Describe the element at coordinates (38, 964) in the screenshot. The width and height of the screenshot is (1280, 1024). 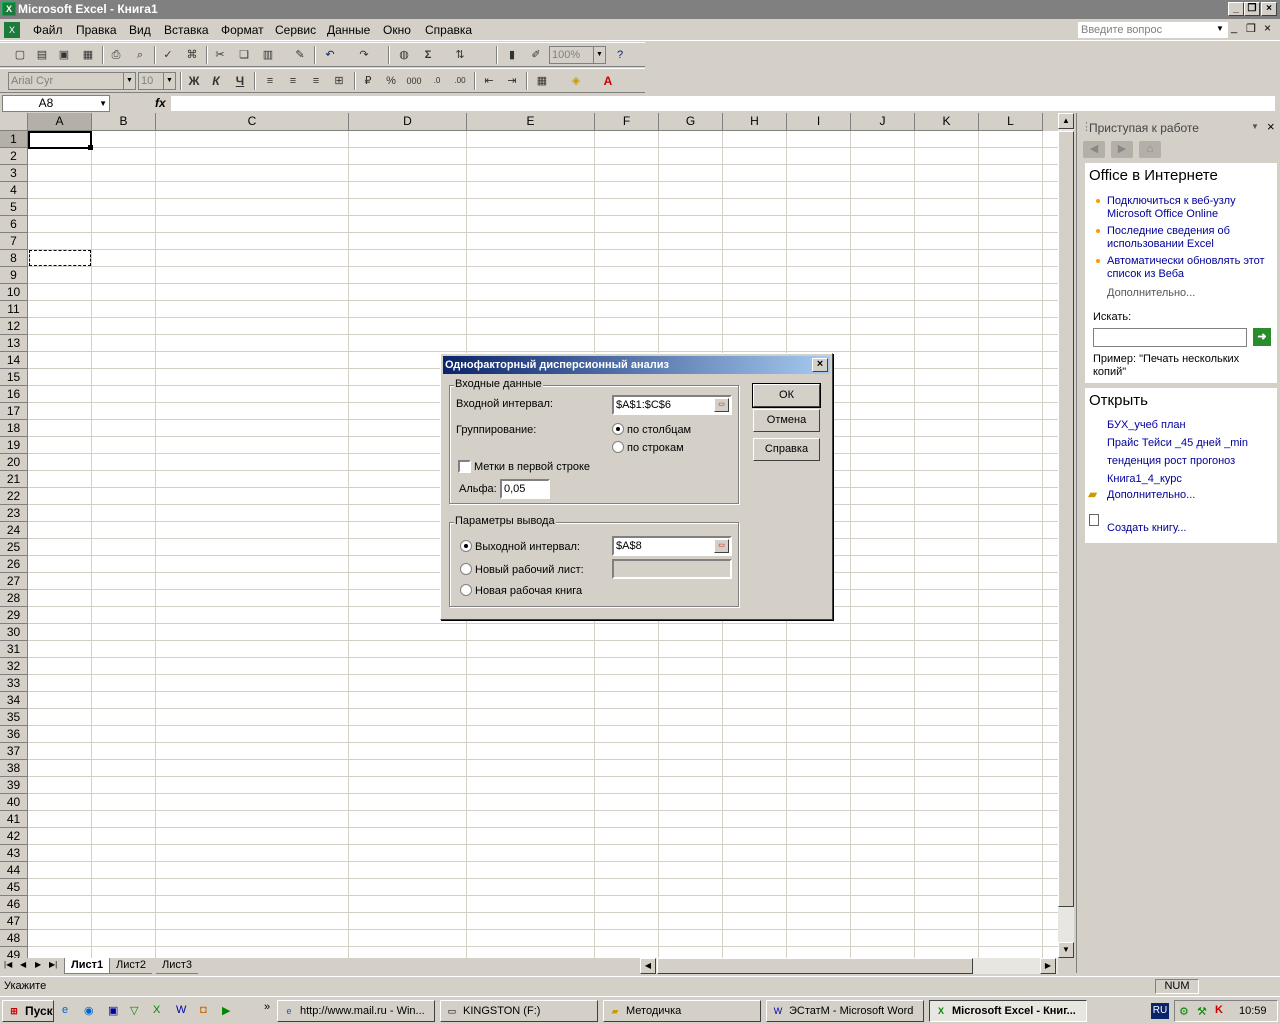
I see `next-sheet-icon: ▶` at that location.